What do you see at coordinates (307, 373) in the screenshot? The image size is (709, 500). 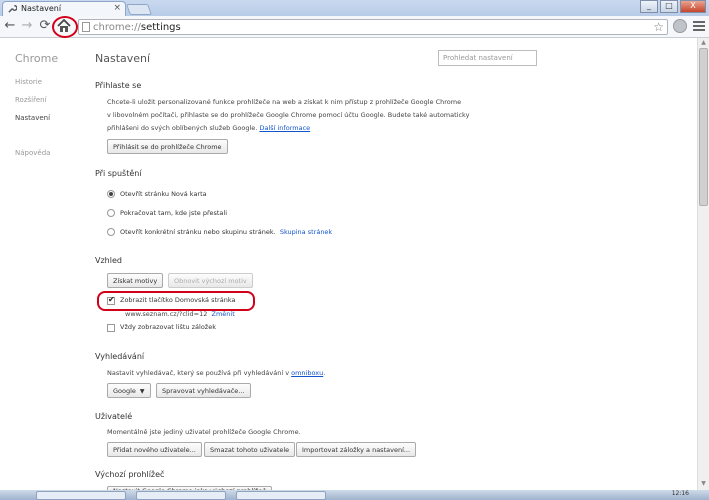 I see `omnibox-link: omniboxu` at bounding box center [307, 373].